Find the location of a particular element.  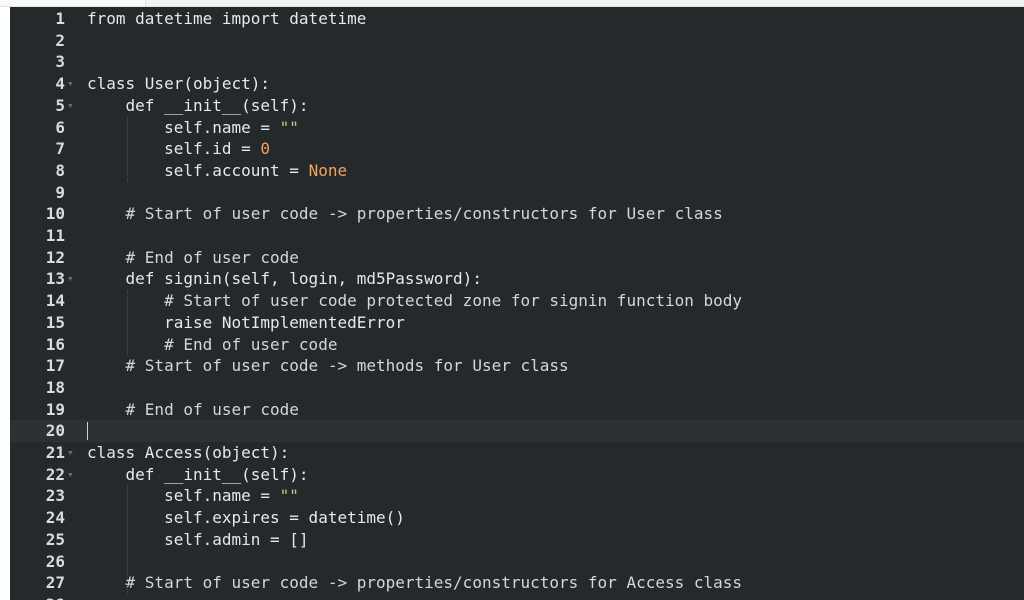

code-line: 18 is located at coordinates (517, 388).